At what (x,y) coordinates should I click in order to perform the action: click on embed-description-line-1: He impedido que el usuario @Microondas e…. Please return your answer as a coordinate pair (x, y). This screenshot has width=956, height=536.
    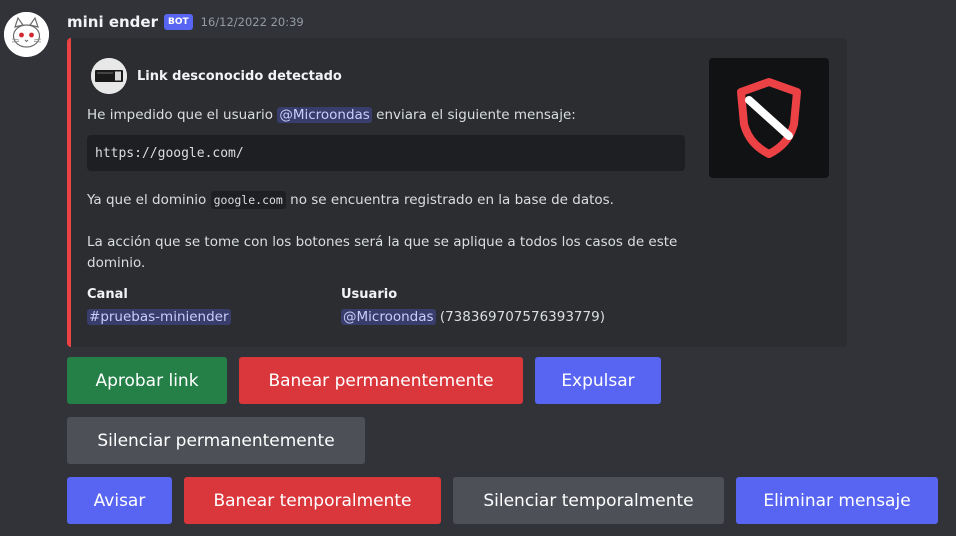
    Looking at the image, I should click on (331, 115).